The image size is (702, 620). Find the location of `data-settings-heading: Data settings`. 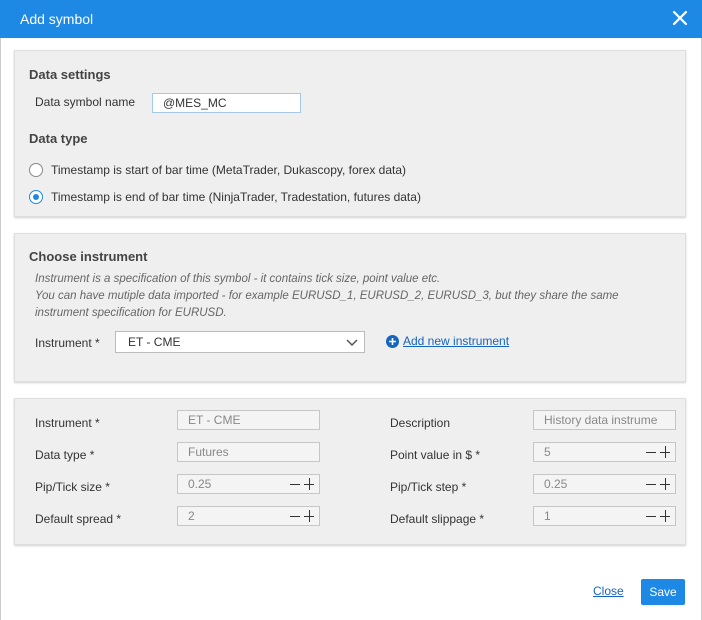

data-settings-heading: Data settings is located at coordinates (70, 74).